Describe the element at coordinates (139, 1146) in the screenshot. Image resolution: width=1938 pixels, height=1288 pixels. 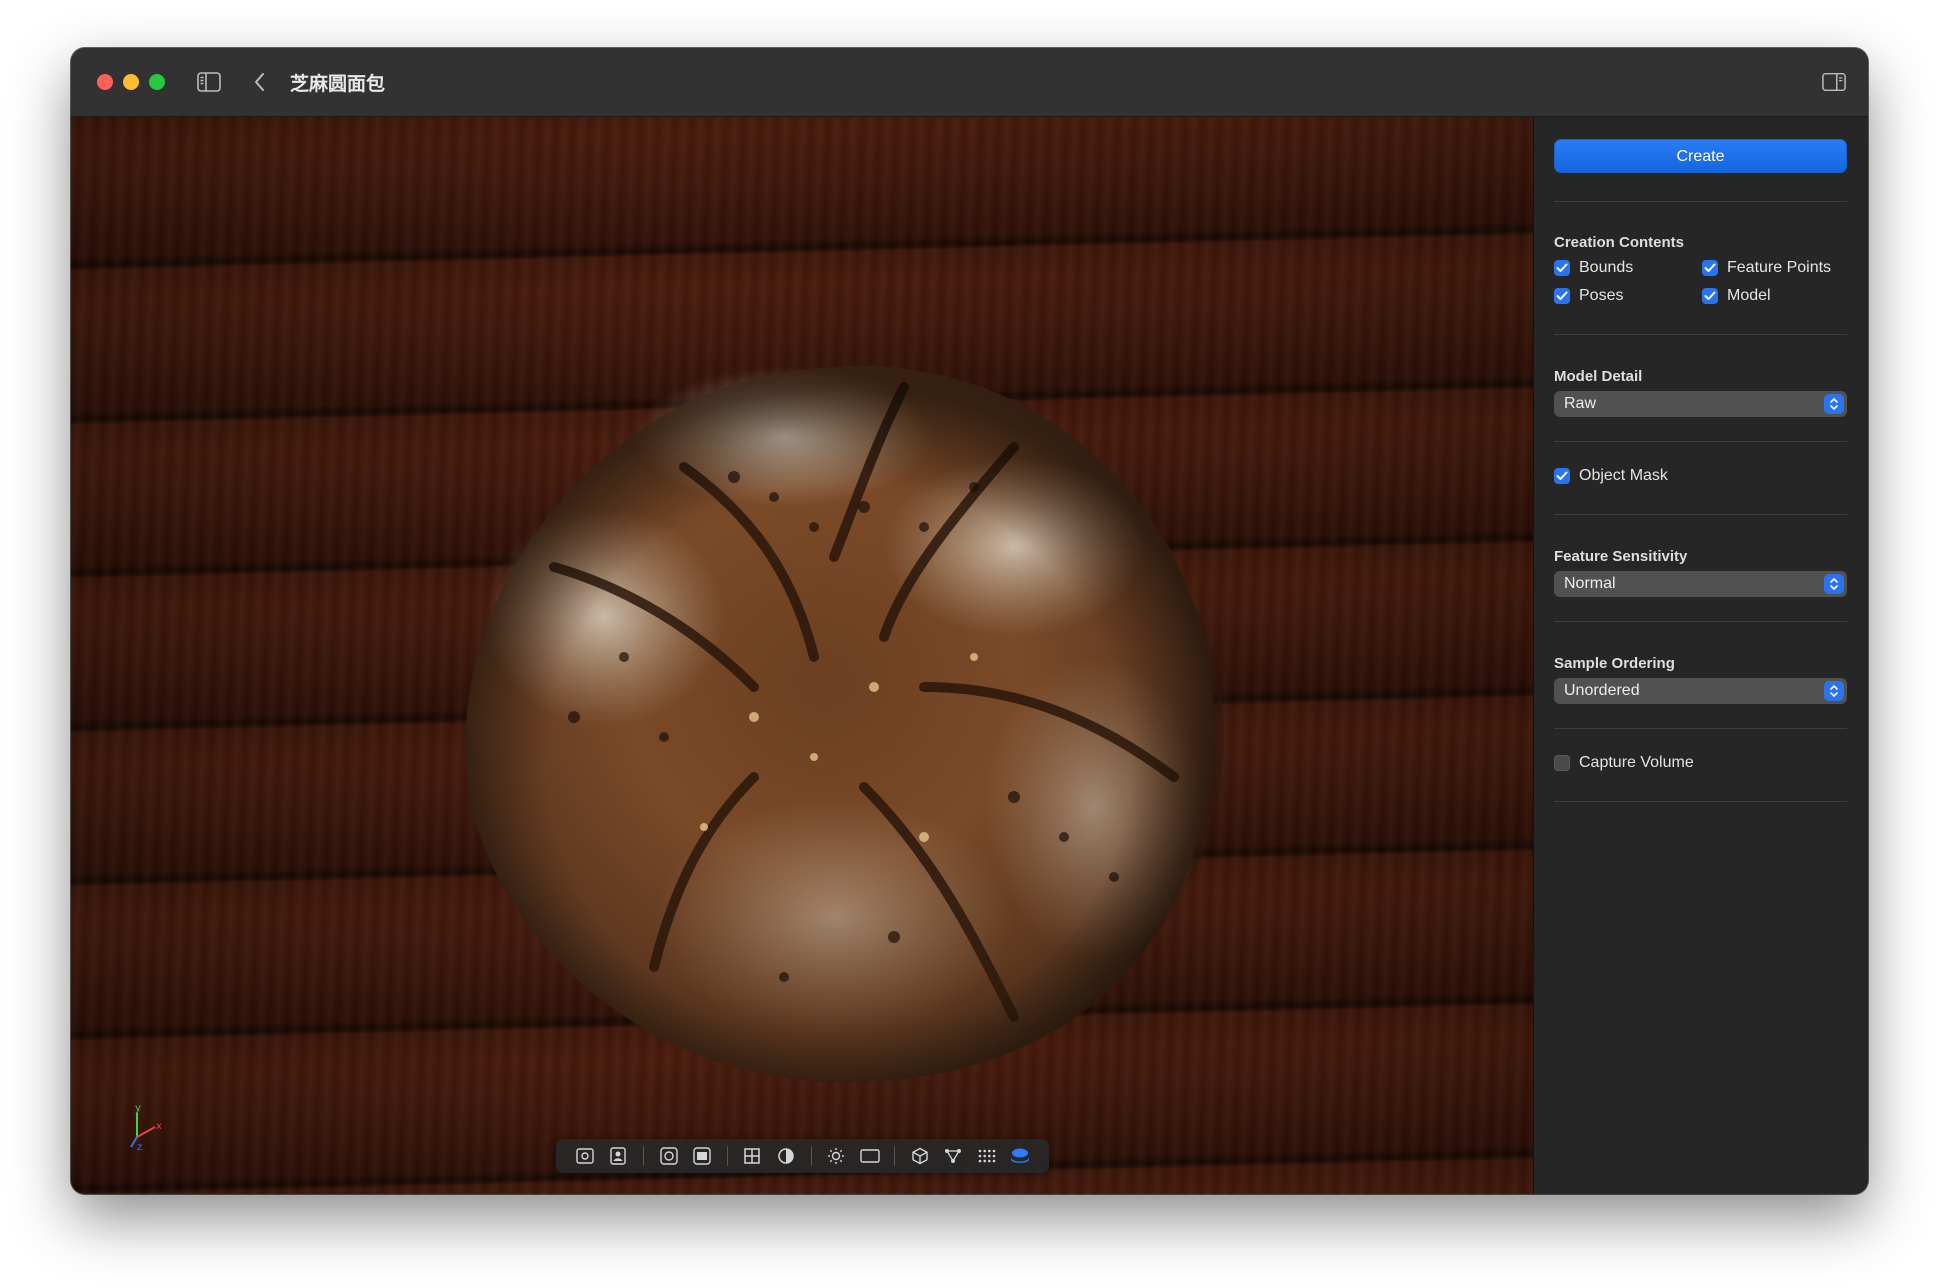
I see `axis-z-label: z` at that location.